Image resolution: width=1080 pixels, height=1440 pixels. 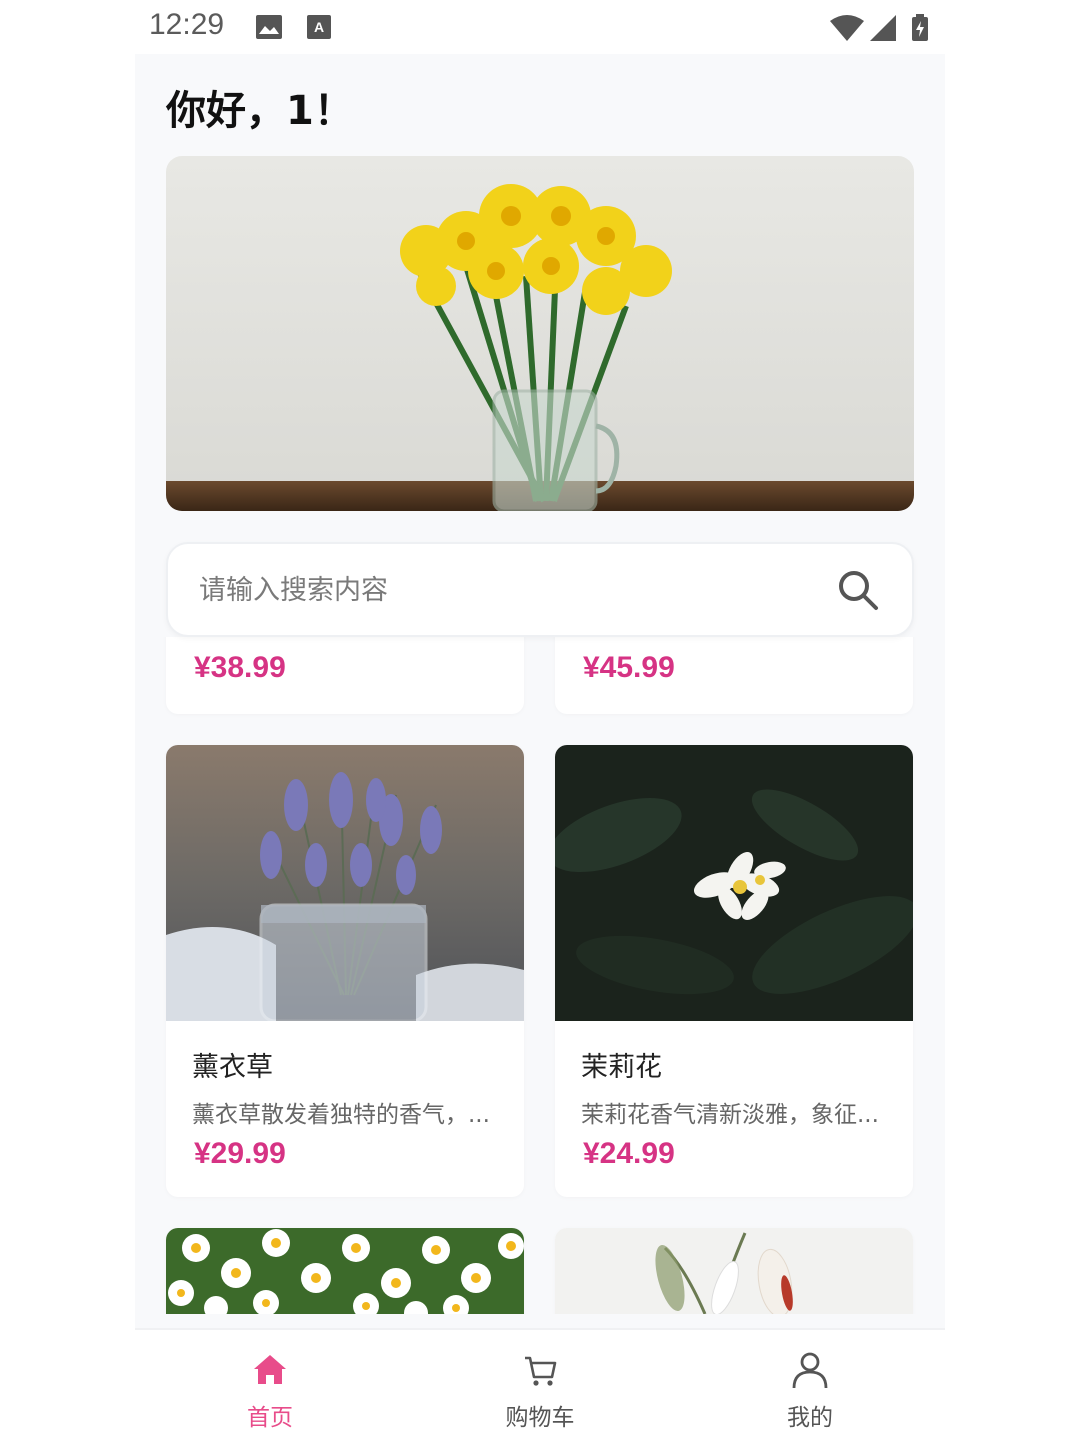 I want to click on bottom-tab-bar: 首页 购物车 我的, so click(x=540, y=1384).